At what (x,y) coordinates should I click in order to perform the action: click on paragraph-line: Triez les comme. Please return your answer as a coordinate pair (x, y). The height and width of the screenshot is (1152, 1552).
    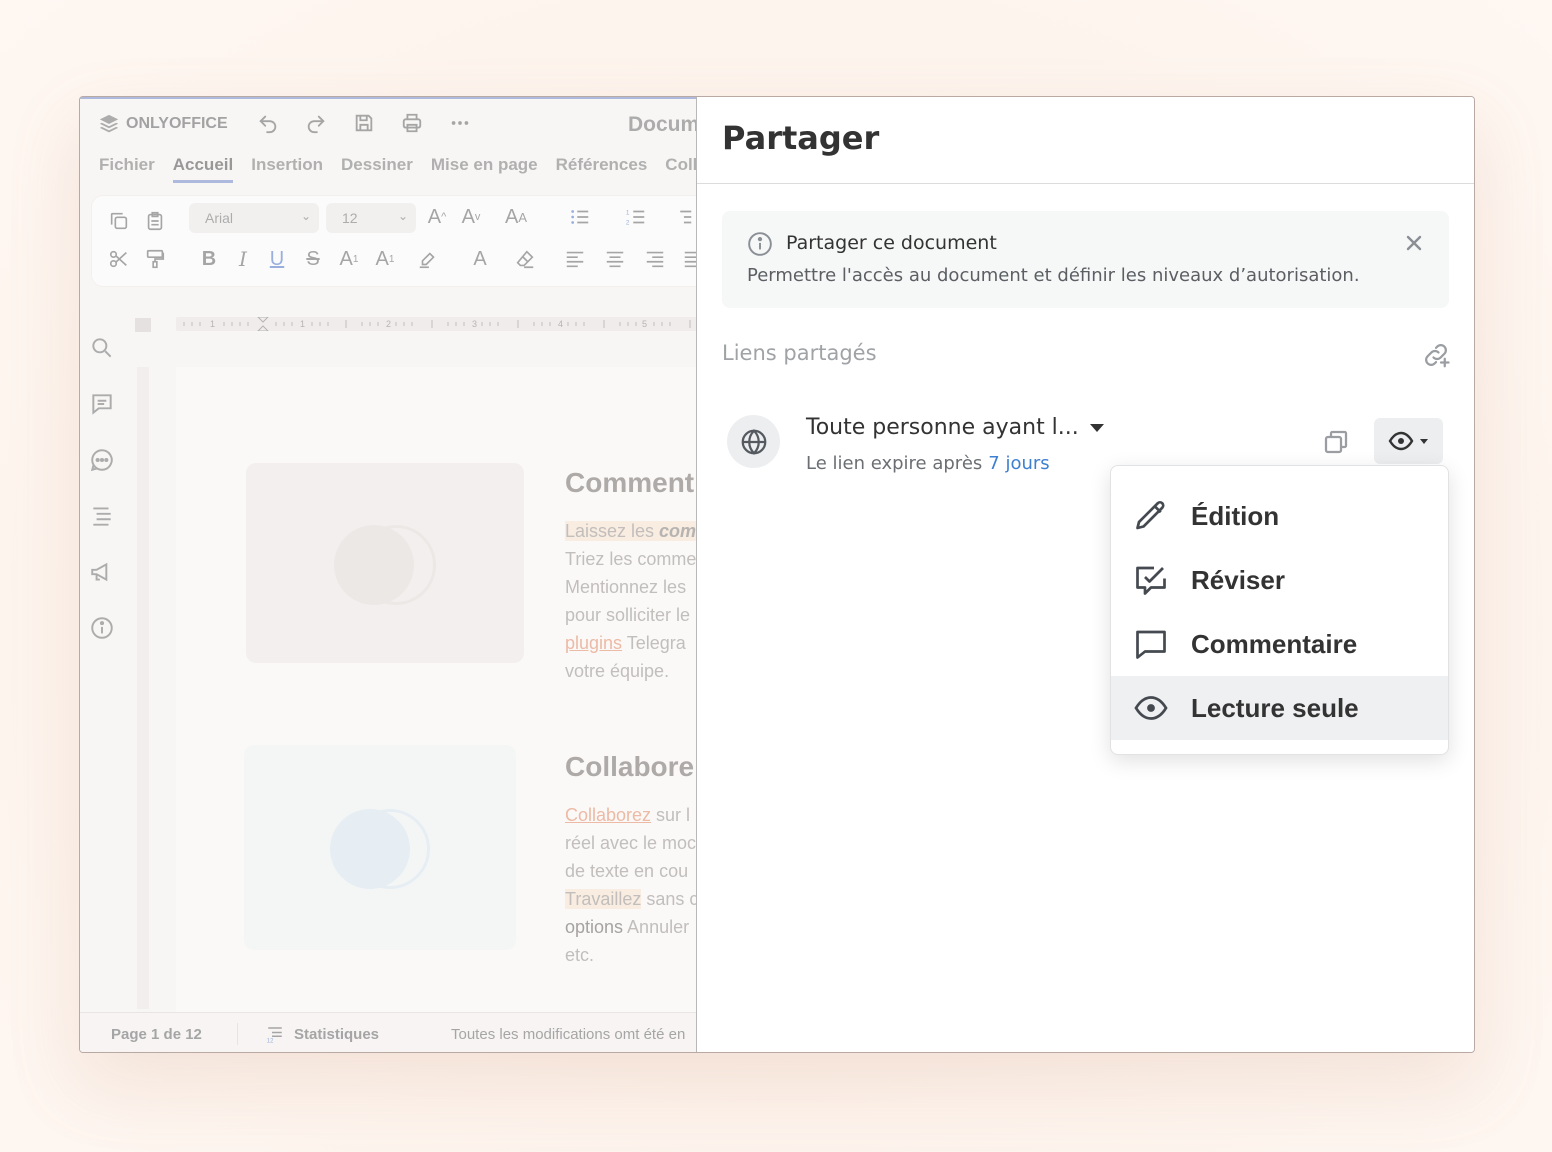
    Looking at the image, I should click on (631, 559).